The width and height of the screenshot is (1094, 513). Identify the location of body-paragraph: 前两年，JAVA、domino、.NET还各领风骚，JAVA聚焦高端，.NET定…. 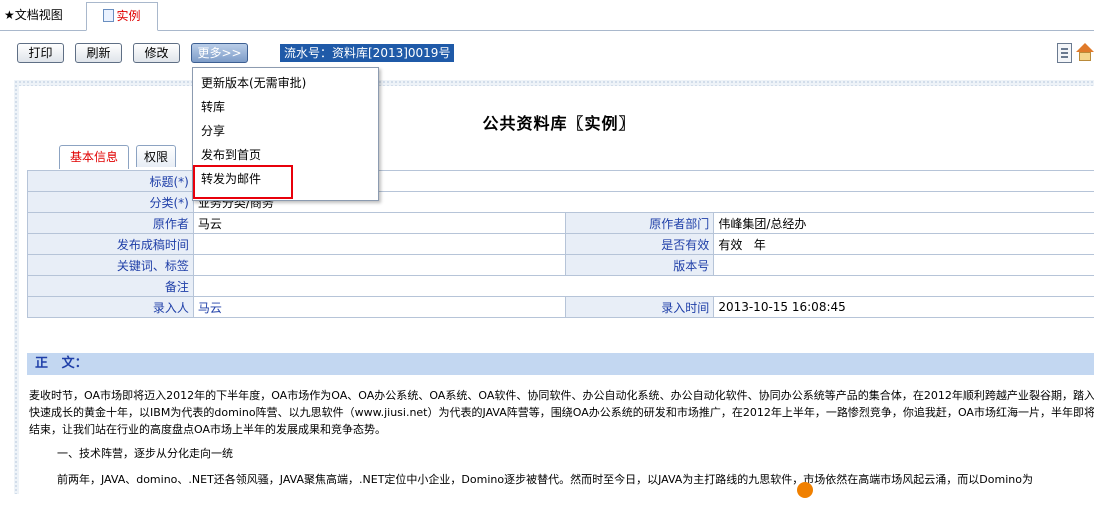
(575, 479).